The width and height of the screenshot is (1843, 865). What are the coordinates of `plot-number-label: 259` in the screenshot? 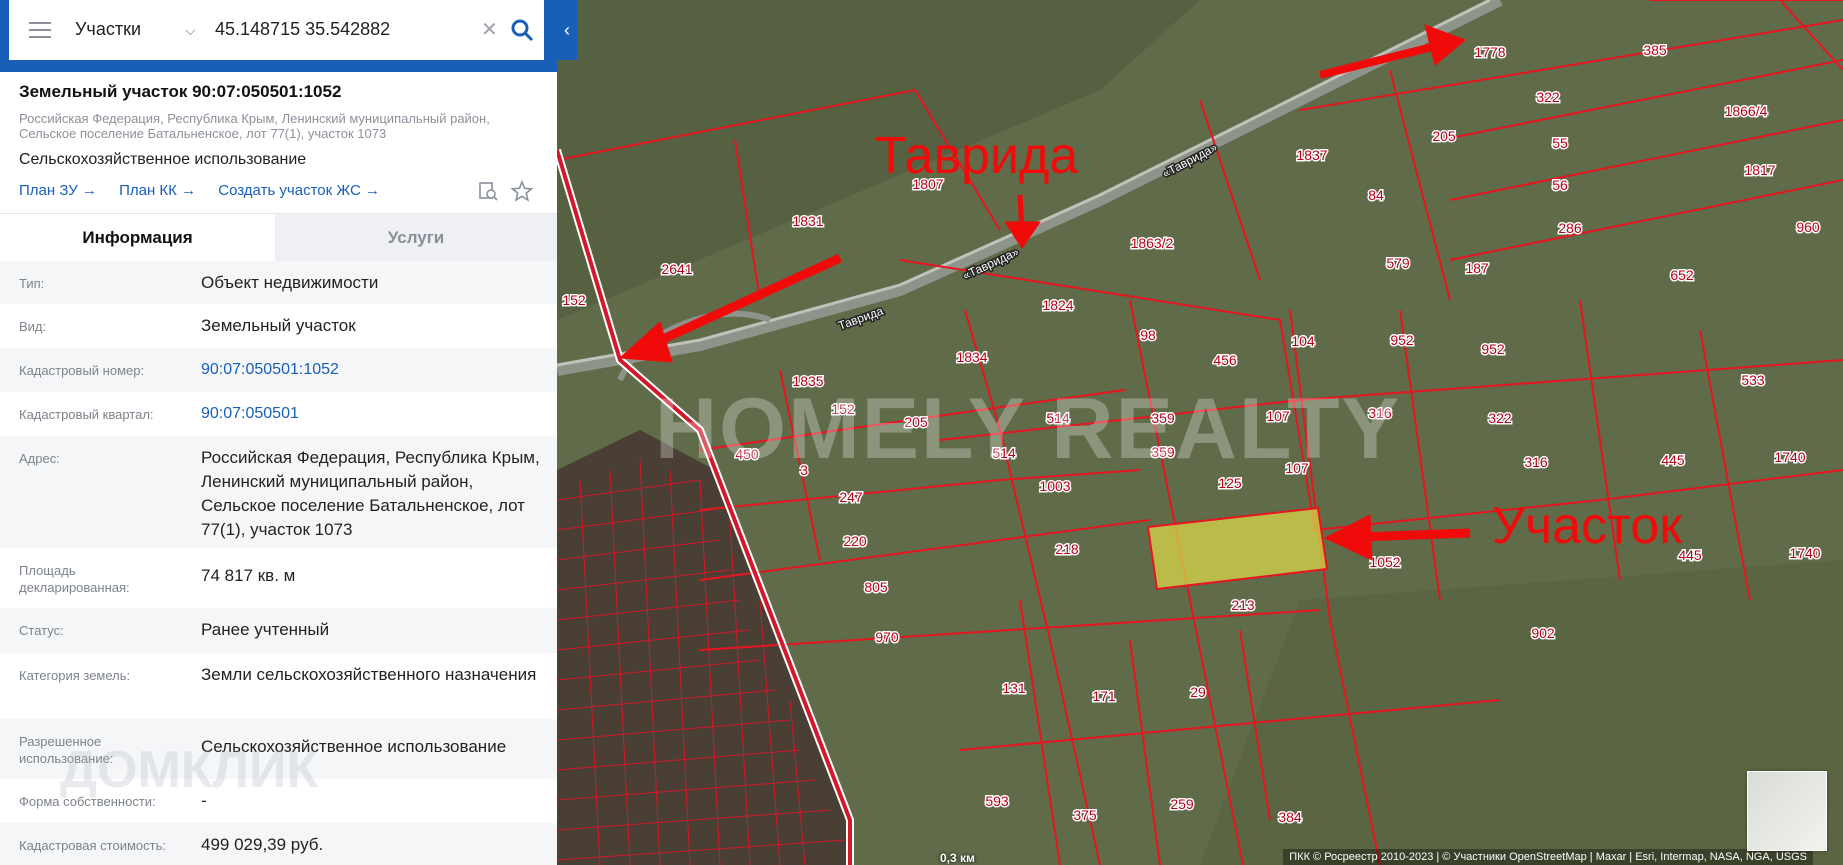 It's located at (1182, 804).